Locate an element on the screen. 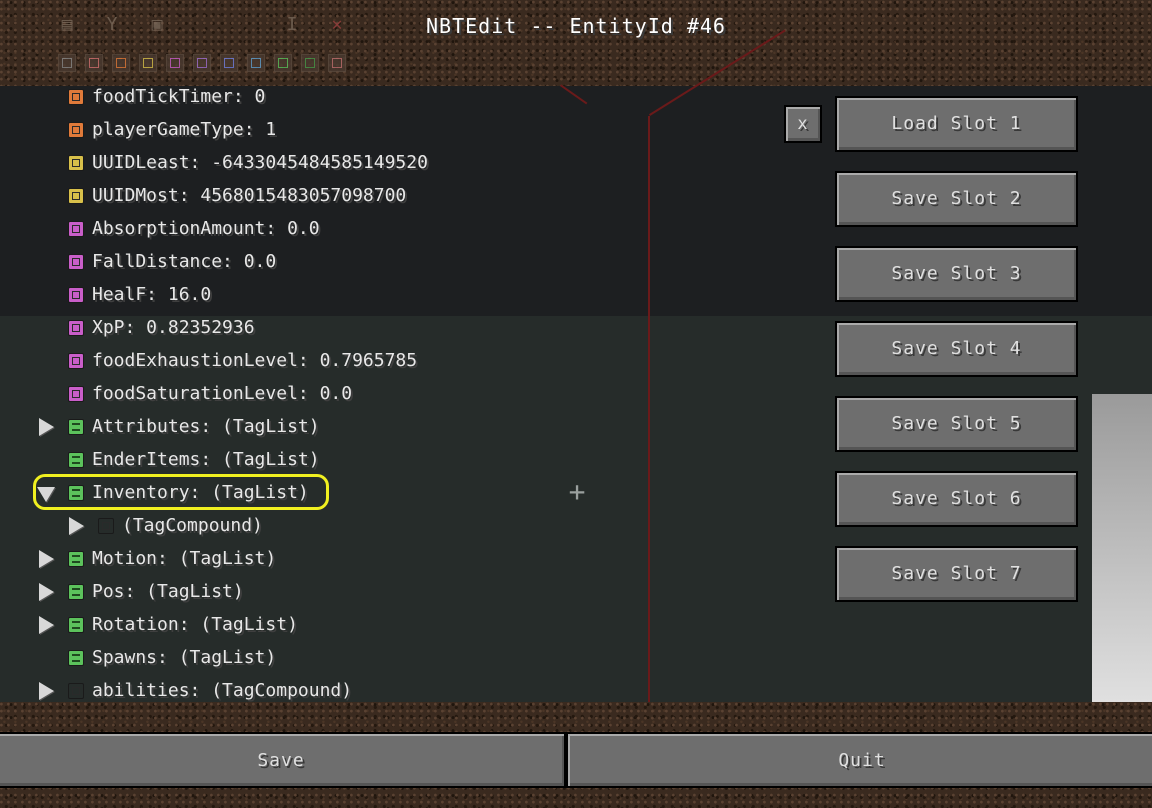 Image resolution: width=1152 pixels, height=808 pixels. tree-row: playerGameType: 1 is located at coordinates (380, 130).